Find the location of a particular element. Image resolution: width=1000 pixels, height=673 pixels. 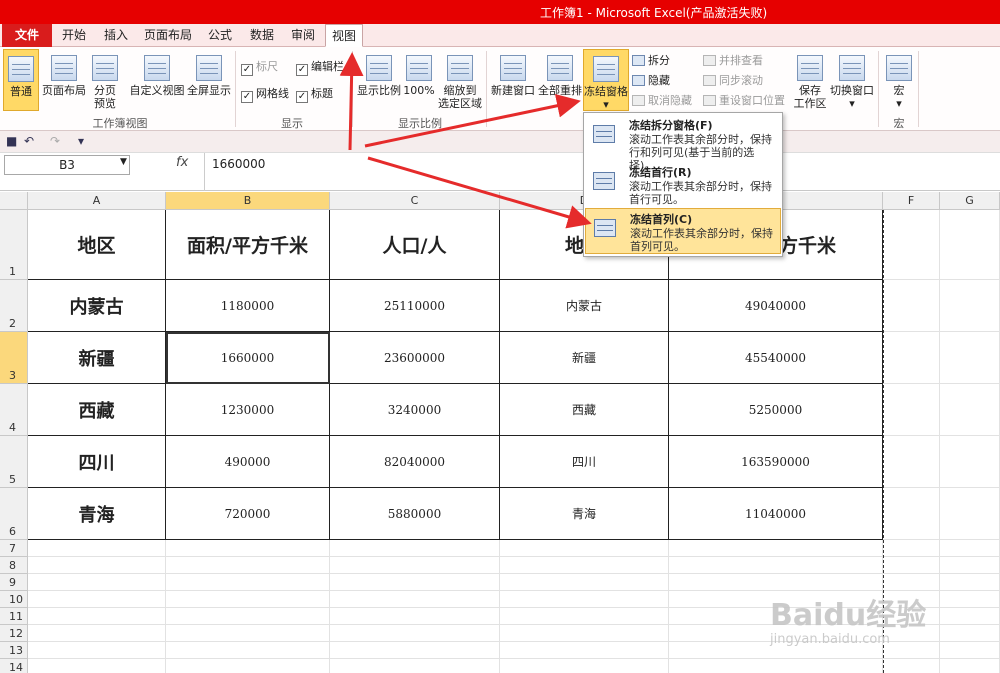

row-header-1: 1 is located at coordinates (14, 245).